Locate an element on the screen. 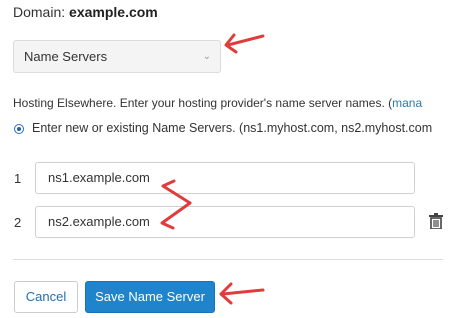 The height and width of the screenshot is (318, 456). ns-row-index: 2 is located at coordinates (18, 222).